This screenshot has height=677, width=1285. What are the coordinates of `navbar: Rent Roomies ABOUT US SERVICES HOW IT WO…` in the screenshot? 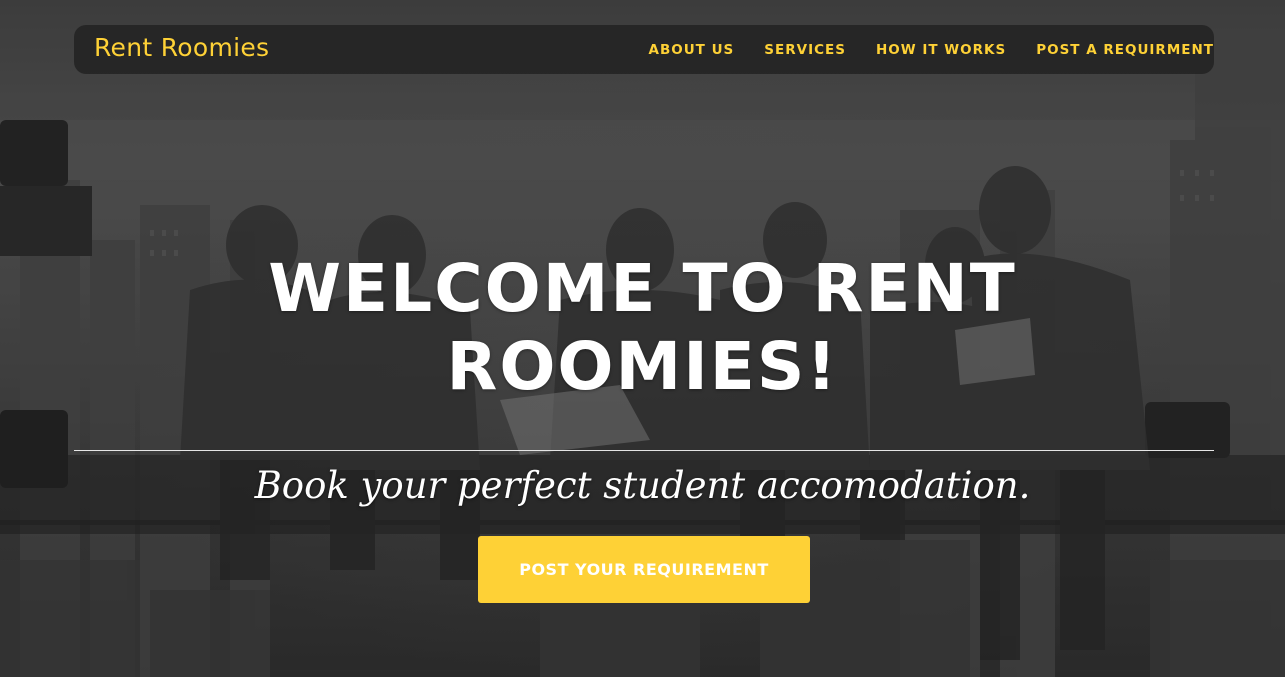 It's located at (644, 49).